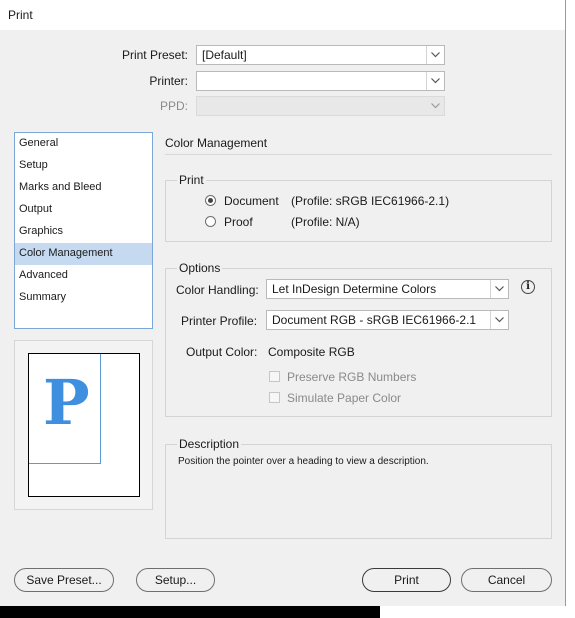 The width and height of the screenshot is (575, 618). I want to click on print-group-label: Print, so click(191, 180).